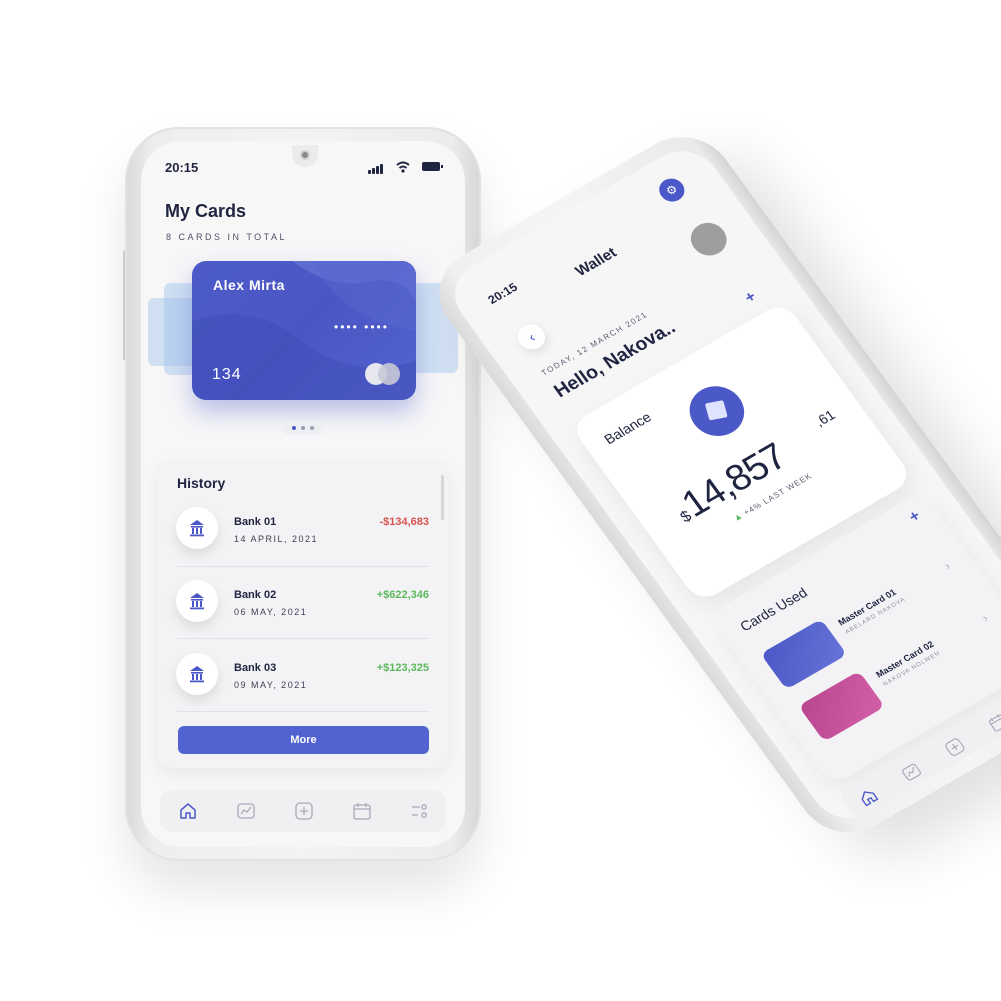 This screenshot has height=1001, width=1001. Describe the element at coordinates (305, 155) in the screenshot. I see `camera-icon` at that location.